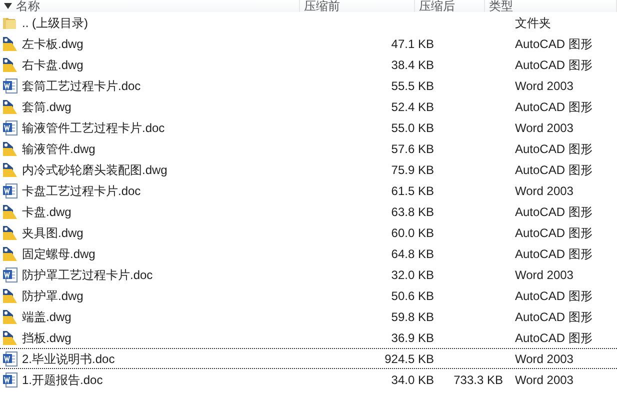 The height and width of the screenshot is (404, 617). Describe the element at coordinates (52, 233) in the screenshot. I see `file-name: 夹具图.dwg` at that location.